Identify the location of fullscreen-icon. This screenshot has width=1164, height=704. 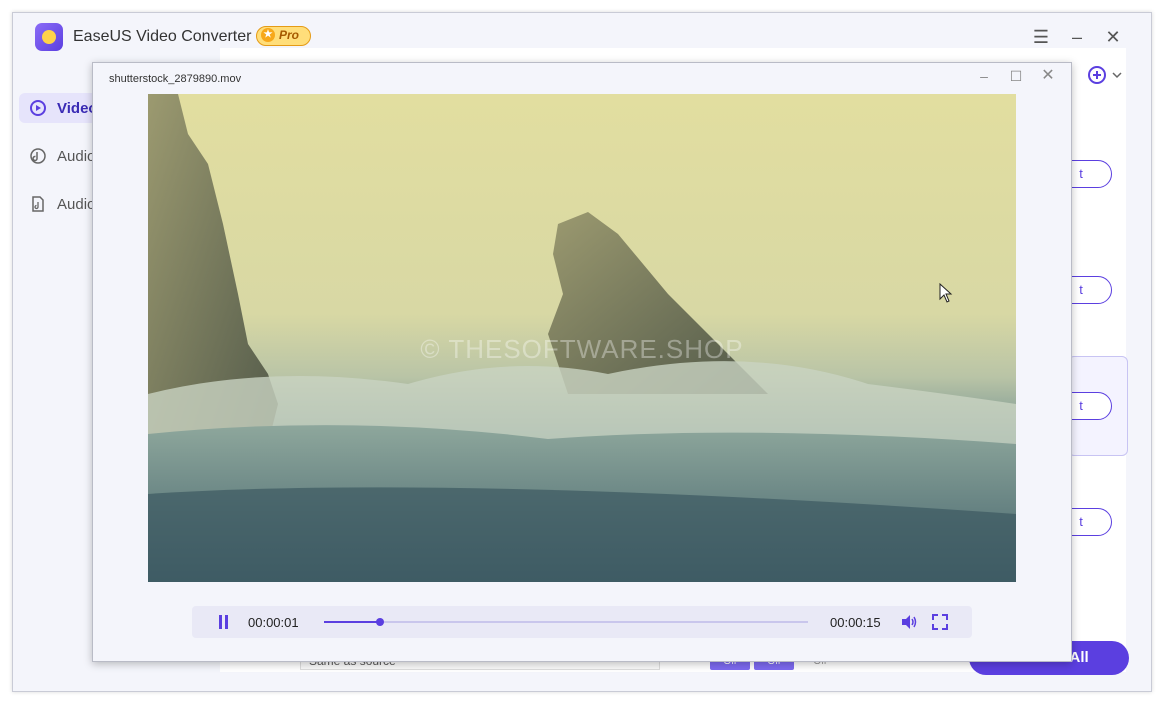
(940, 622).